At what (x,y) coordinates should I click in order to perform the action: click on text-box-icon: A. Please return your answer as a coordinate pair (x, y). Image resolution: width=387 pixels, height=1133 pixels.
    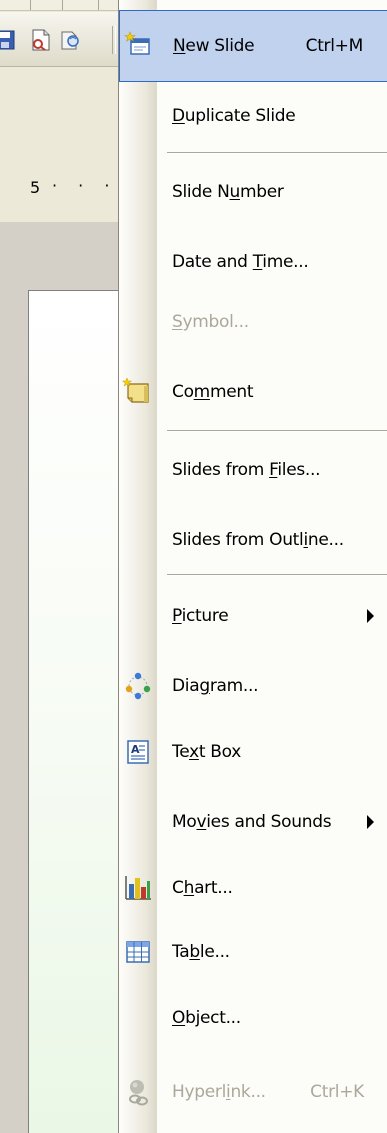
    Looking at the image, I should click on (138, 752).